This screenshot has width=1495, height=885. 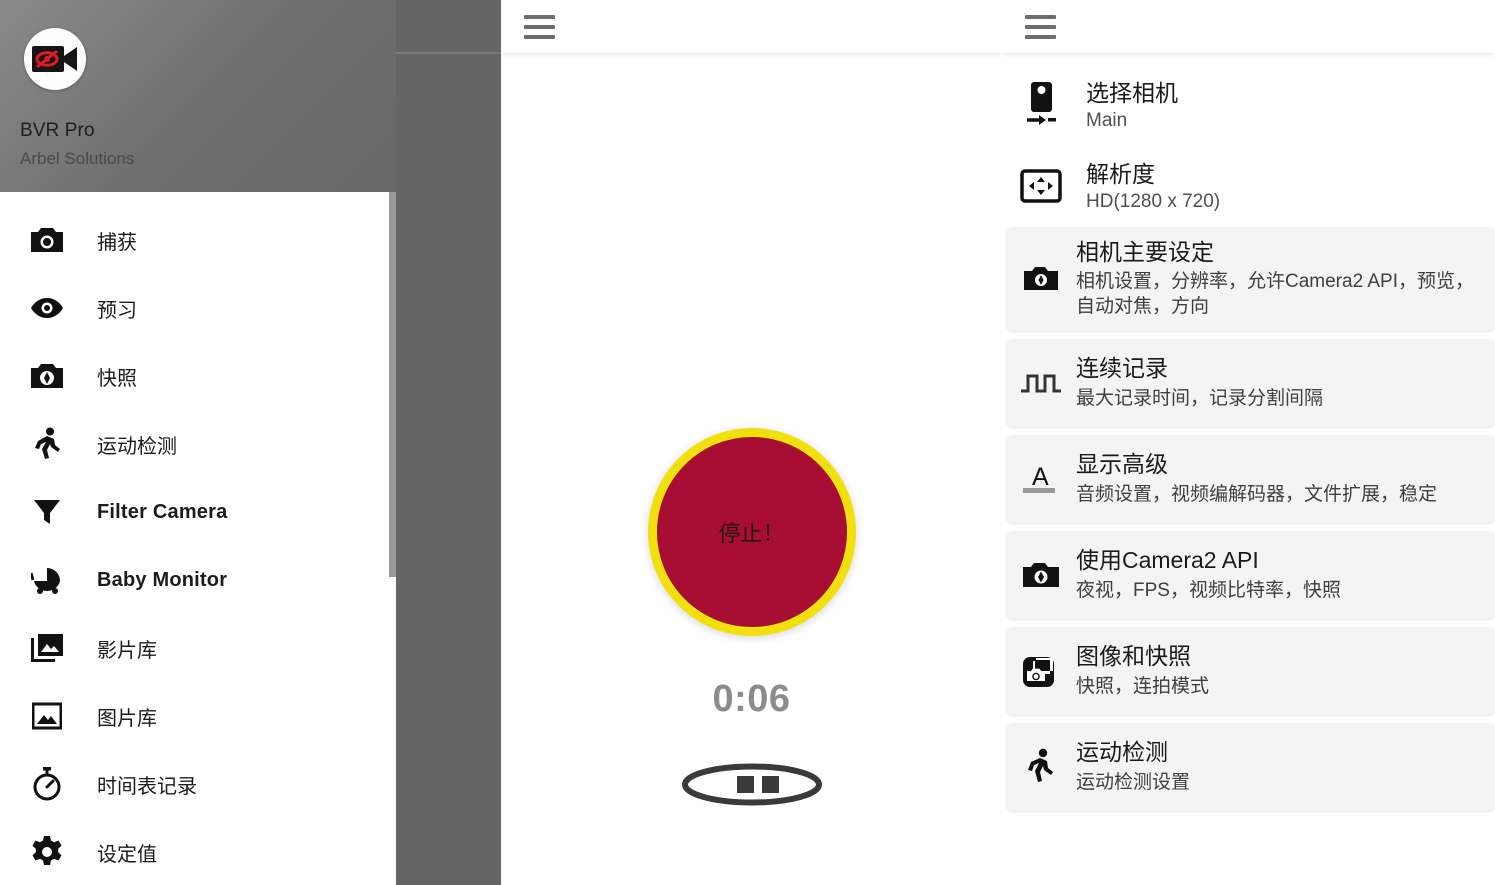 I want to click on app-name: BVR Pro, so click(x=57, y=130).